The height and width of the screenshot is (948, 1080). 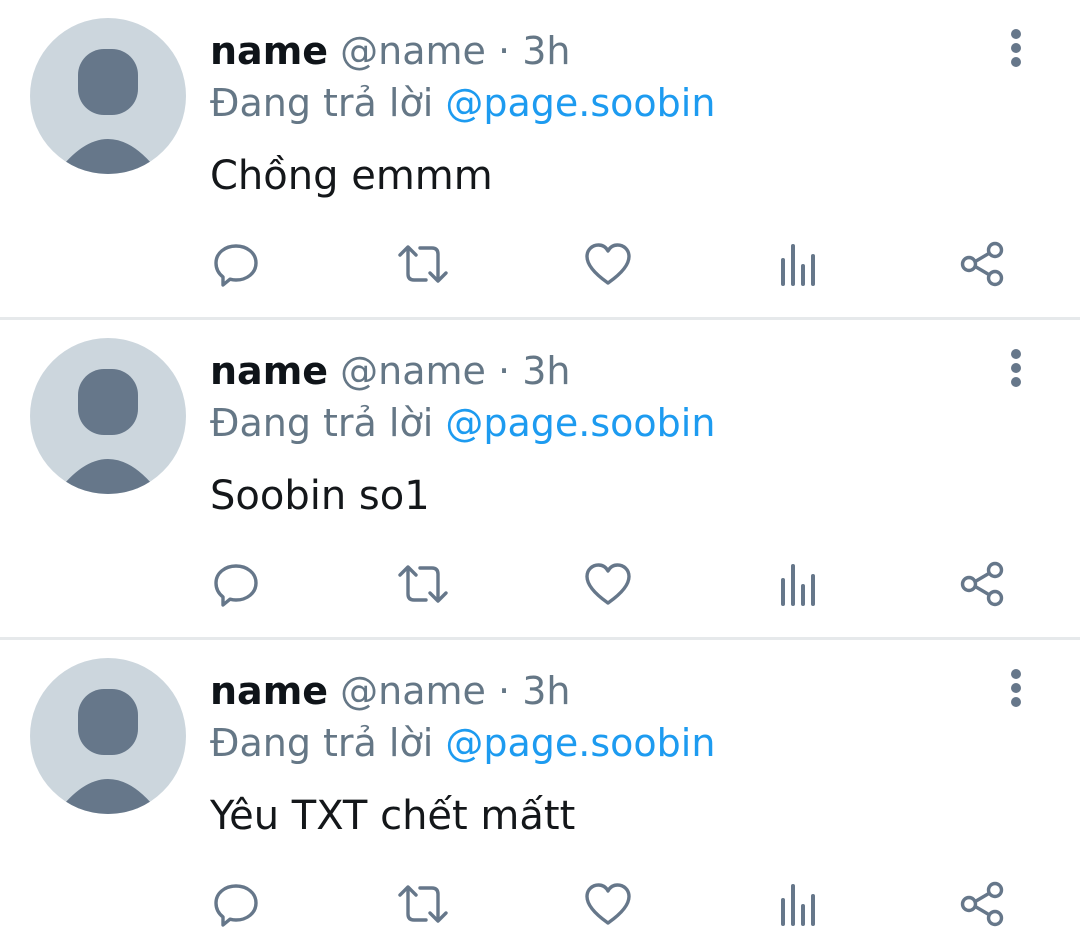 What do you see at coordinates (320, 496) in the screenshot?
I see `tweet-text: Soobin so1` at bounding box center [320, 496].